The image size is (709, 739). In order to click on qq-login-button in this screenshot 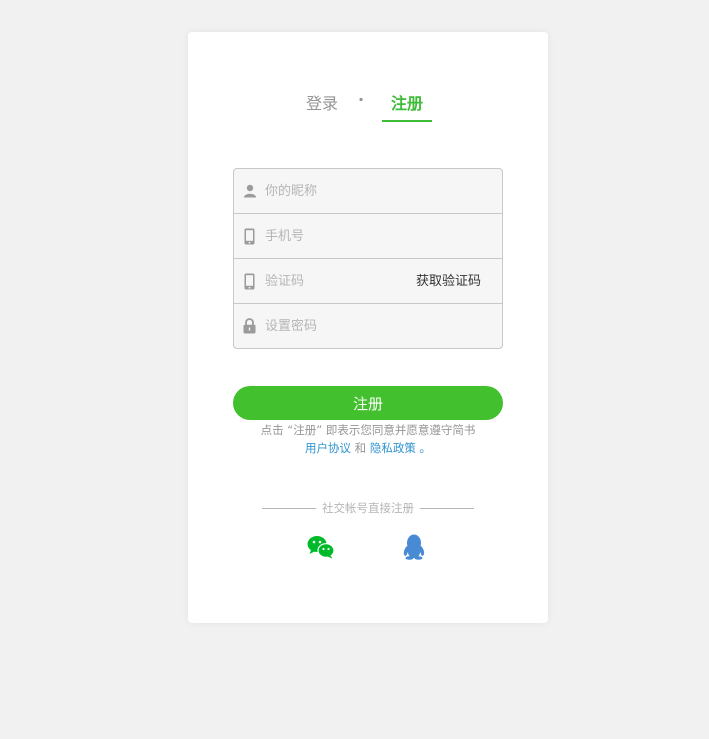, I will do `click(414, 547)`.